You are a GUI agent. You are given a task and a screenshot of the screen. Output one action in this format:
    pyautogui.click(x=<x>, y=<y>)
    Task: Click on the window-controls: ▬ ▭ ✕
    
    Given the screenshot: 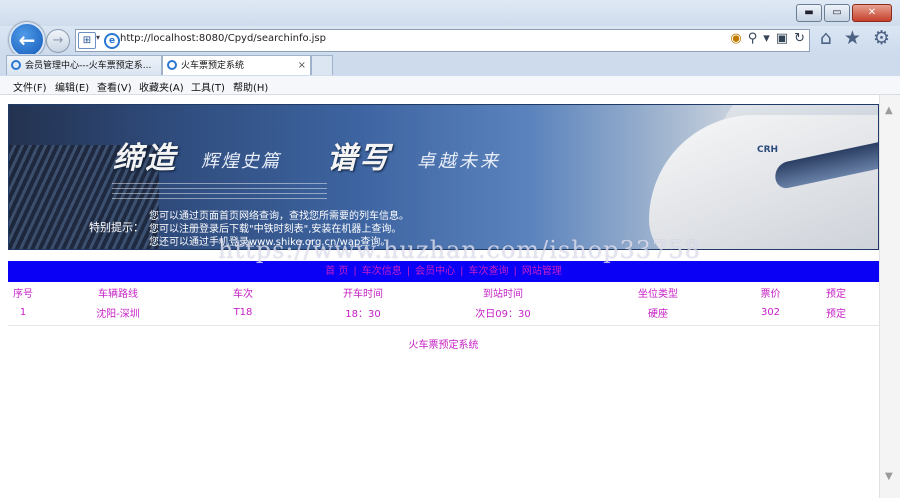 What is the action you would take?
    pyautogui.click(x=843, y=13)
    